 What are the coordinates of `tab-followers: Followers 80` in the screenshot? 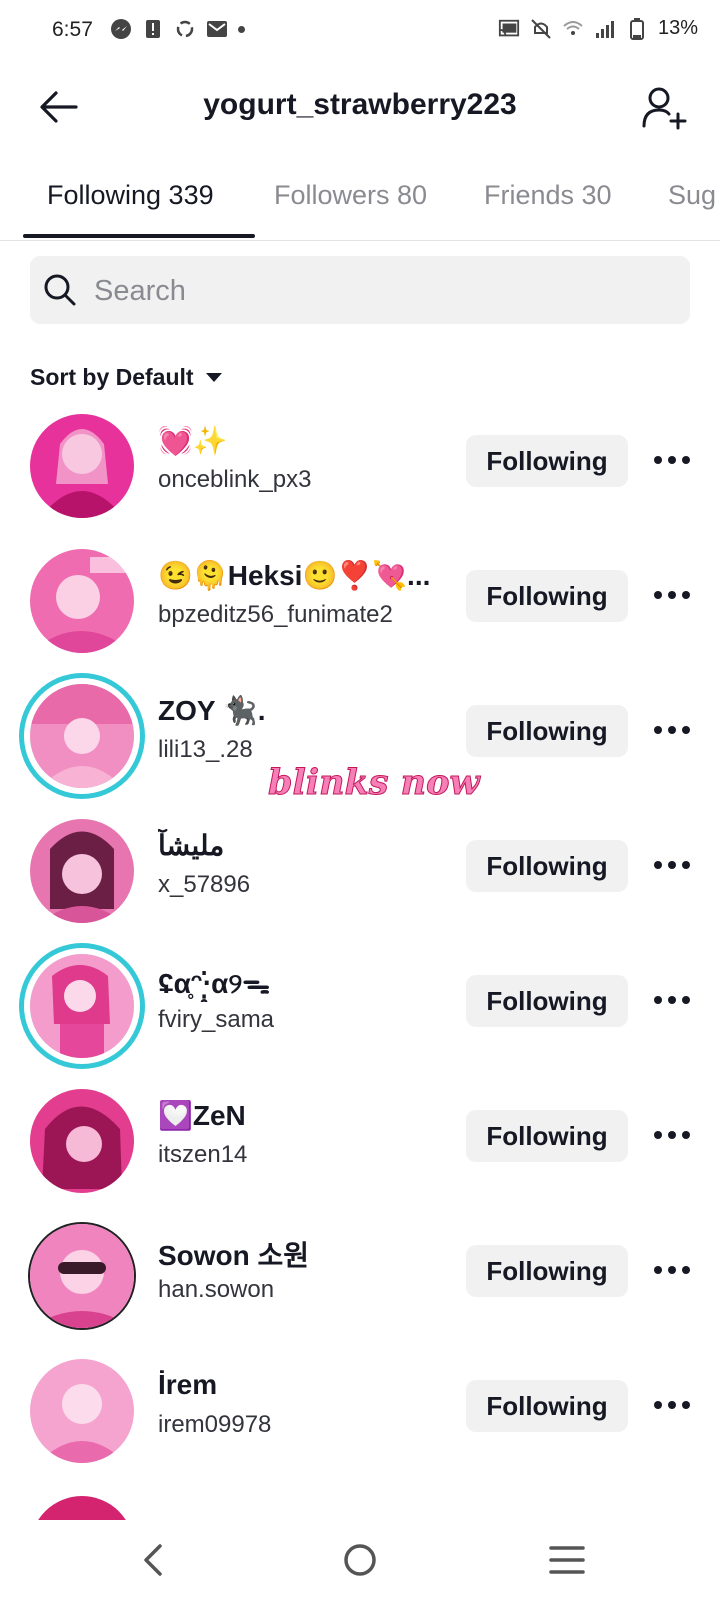 It's located at (350, 195).